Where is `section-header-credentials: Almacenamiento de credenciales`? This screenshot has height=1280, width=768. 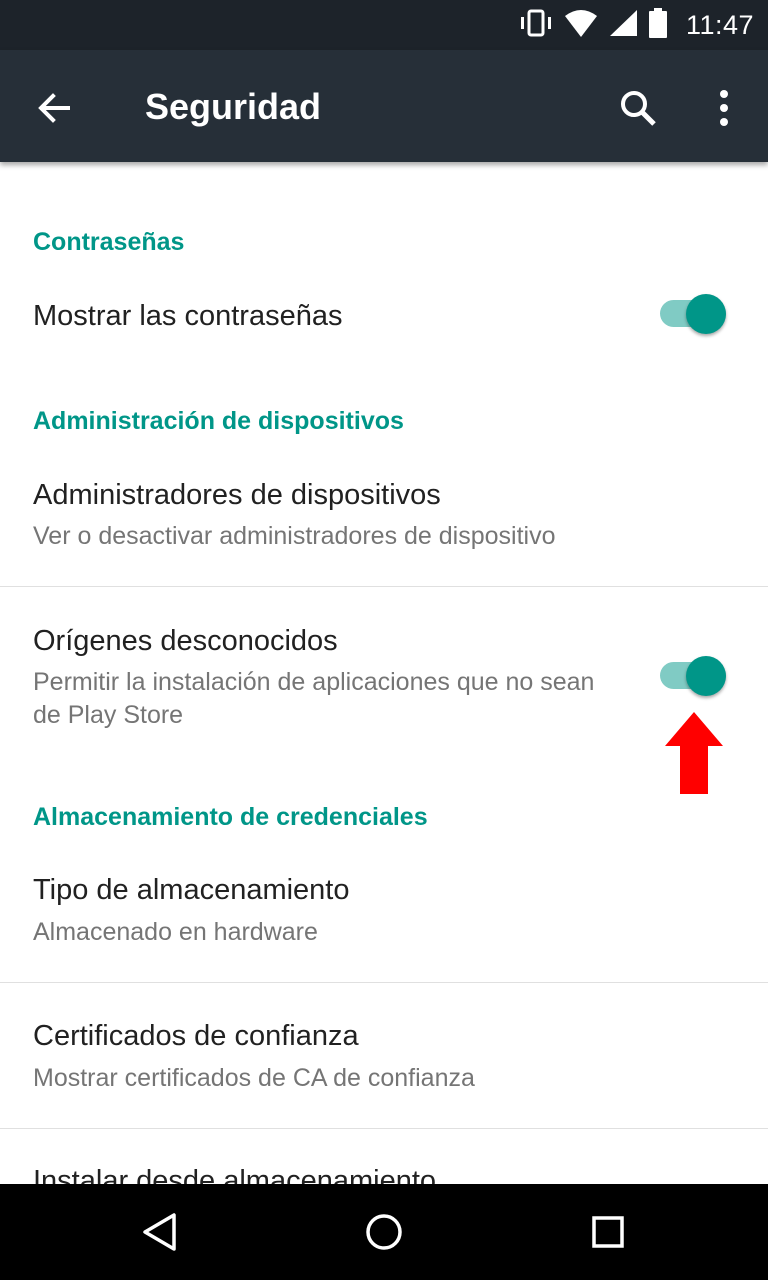 section-header-credentials: Almacenamiento de credenciales is located at coordinates (230, 817).